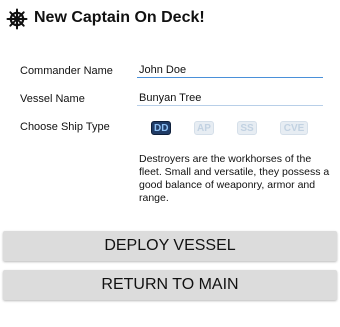 The height and width of the screenshot is (327, 340). Describe the element at coordinates (170, 285) in the screenshot. I see `return-to-main-button: RETURN TO MAIN` at that location.